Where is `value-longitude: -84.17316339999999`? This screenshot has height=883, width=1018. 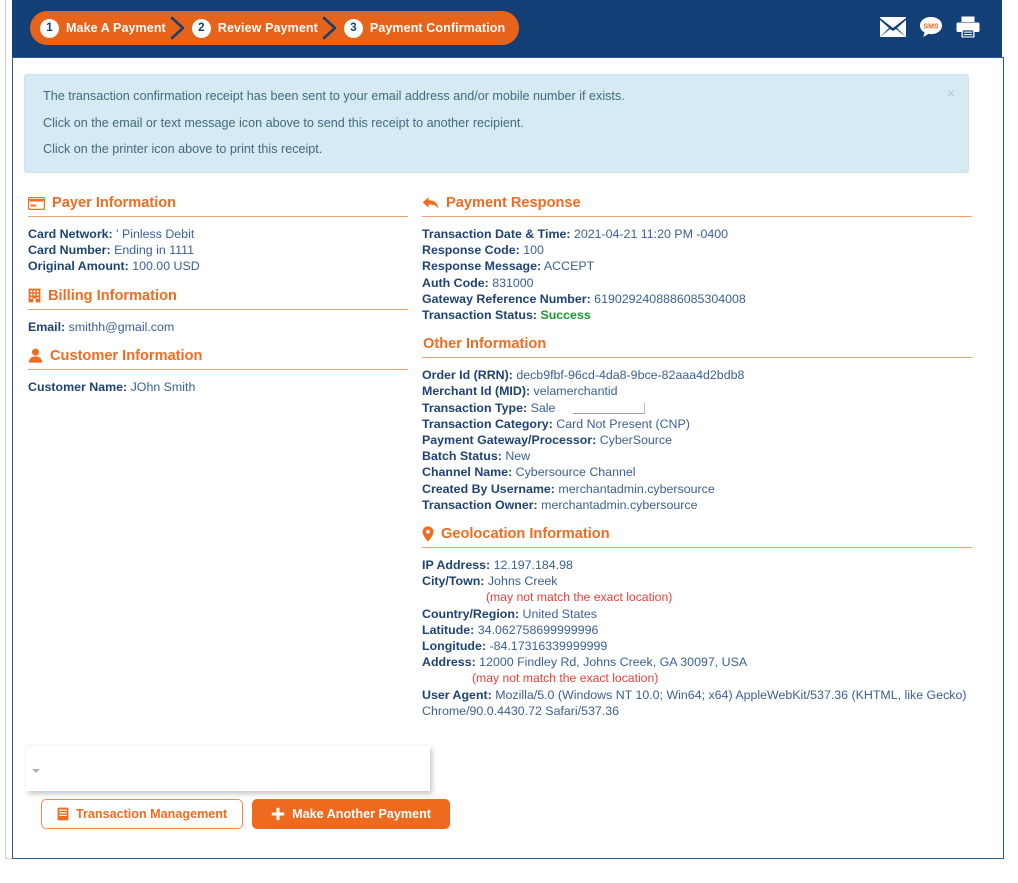 value-longitude: -84.17316339999999 is located at coordinates (548, 646).